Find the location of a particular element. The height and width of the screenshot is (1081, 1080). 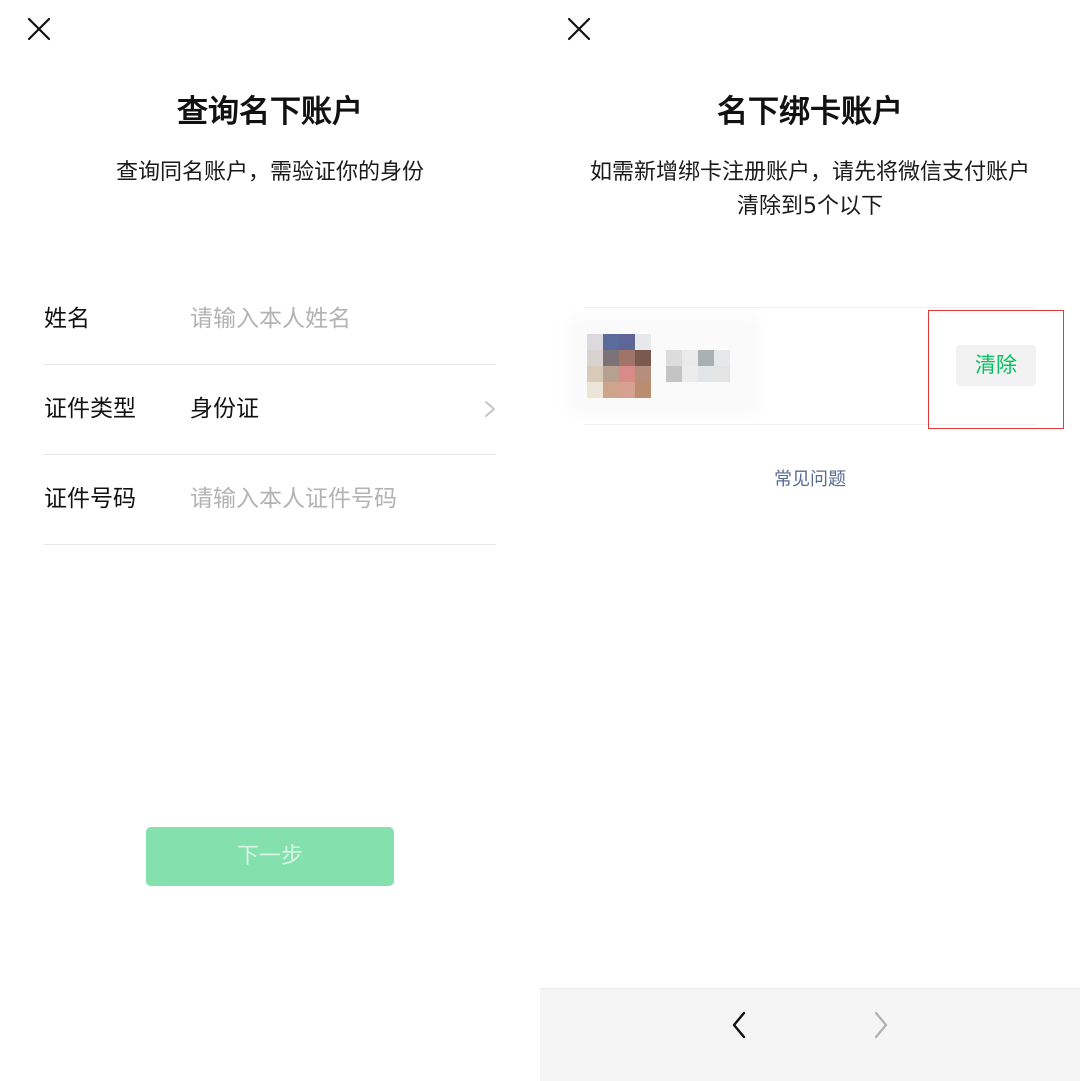

next-step-button: 下一步 is located at coordinates (270, 856).